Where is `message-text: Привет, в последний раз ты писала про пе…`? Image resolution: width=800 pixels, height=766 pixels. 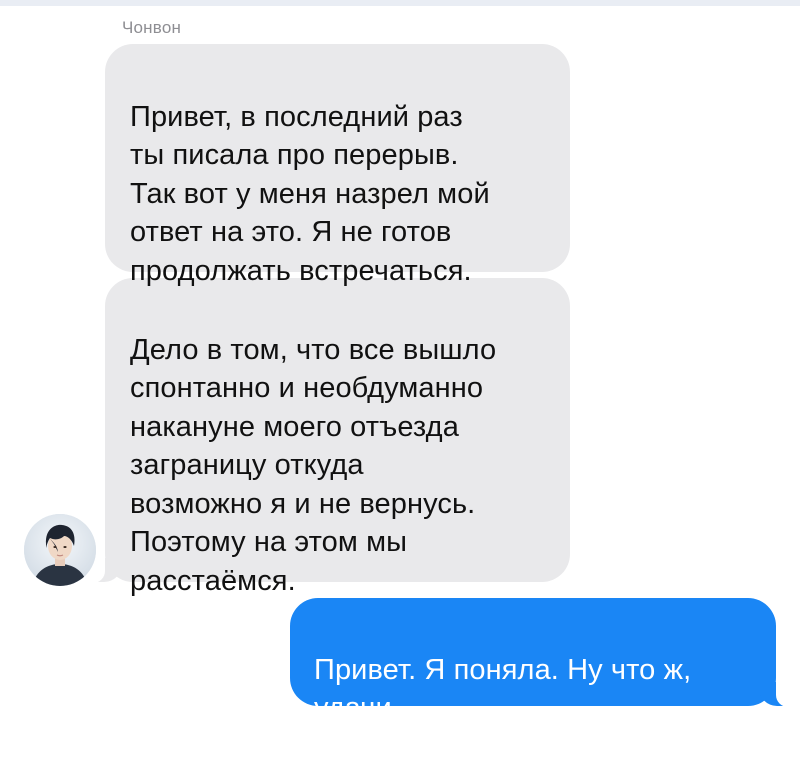
message-text: Привет, в последний раз ты писала про пе… is located at coordinates (310, 193).